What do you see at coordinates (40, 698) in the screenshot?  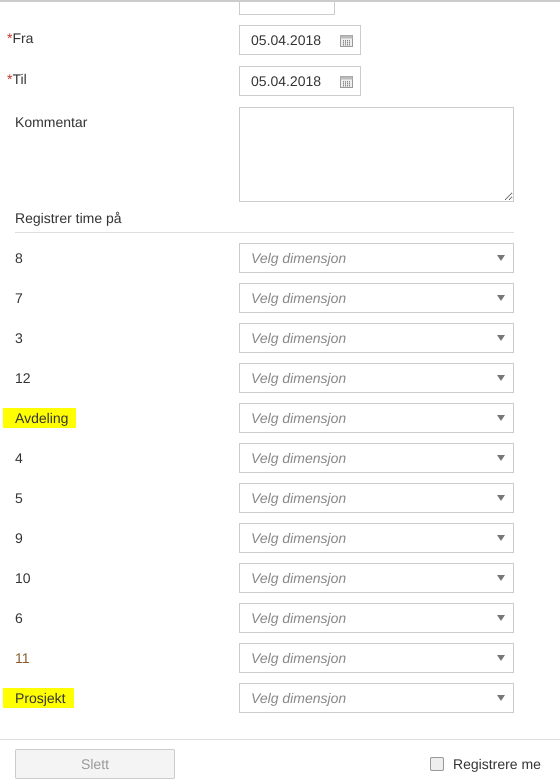 I see `dimension-label: Prosjekt` at bounding box center [40, 698].